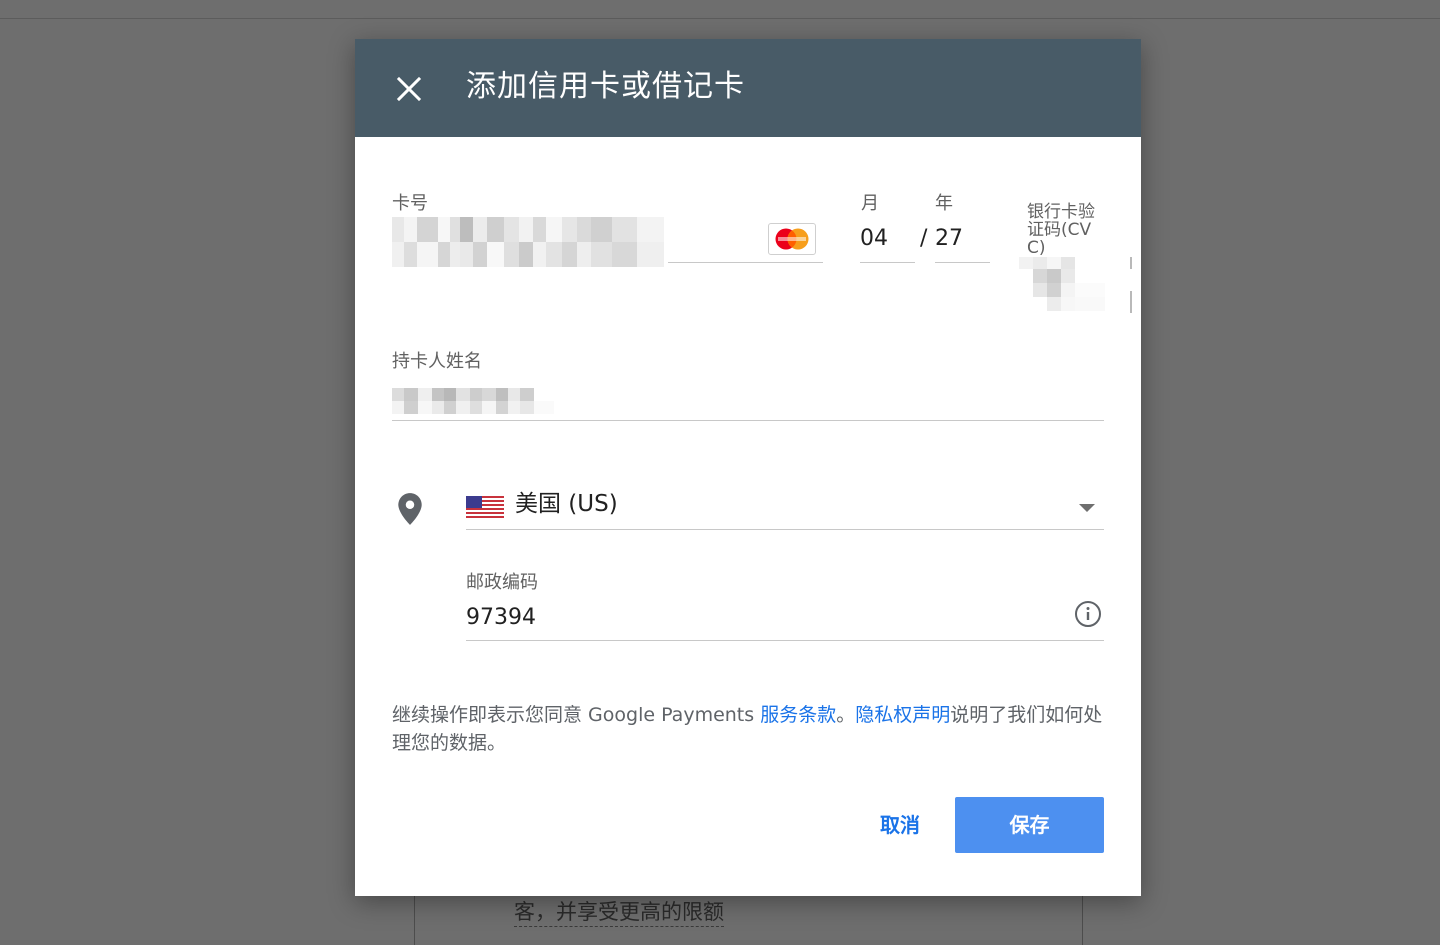  What do you see at coordinates (1131, 302) in the screenshot?
I see `cvc-scrollbar` at bounding box center [1131, 302].